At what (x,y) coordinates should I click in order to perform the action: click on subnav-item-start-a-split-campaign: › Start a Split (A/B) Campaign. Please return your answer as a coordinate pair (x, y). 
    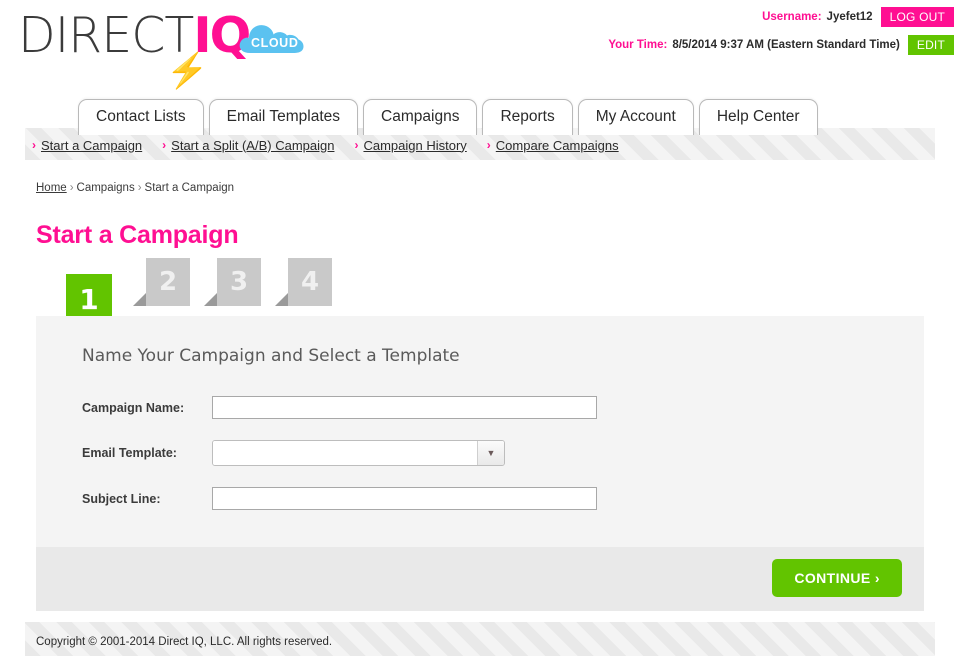
    Looking at the image, I should click on (248, 145).